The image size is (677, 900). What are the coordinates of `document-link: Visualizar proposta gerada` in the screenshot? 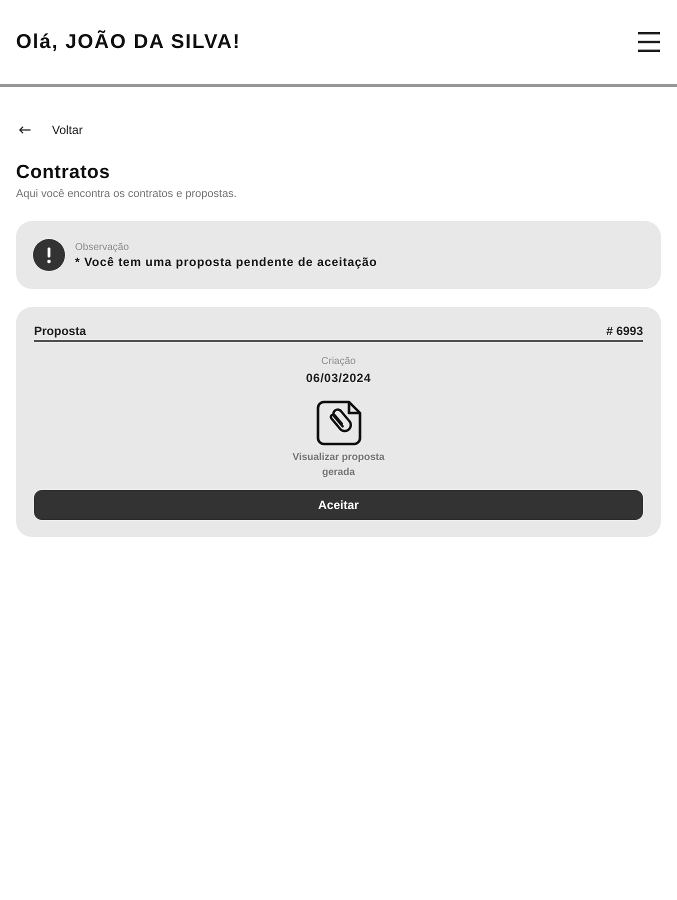 It's located at (338, 440).